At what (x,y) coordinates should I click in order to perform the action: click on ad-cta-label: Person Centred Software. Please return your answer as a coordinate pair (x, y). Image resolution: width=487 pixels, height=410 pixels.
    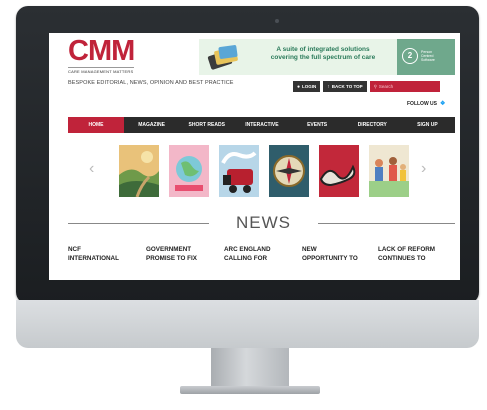
    Looking at the image, I should click on (436, 56).